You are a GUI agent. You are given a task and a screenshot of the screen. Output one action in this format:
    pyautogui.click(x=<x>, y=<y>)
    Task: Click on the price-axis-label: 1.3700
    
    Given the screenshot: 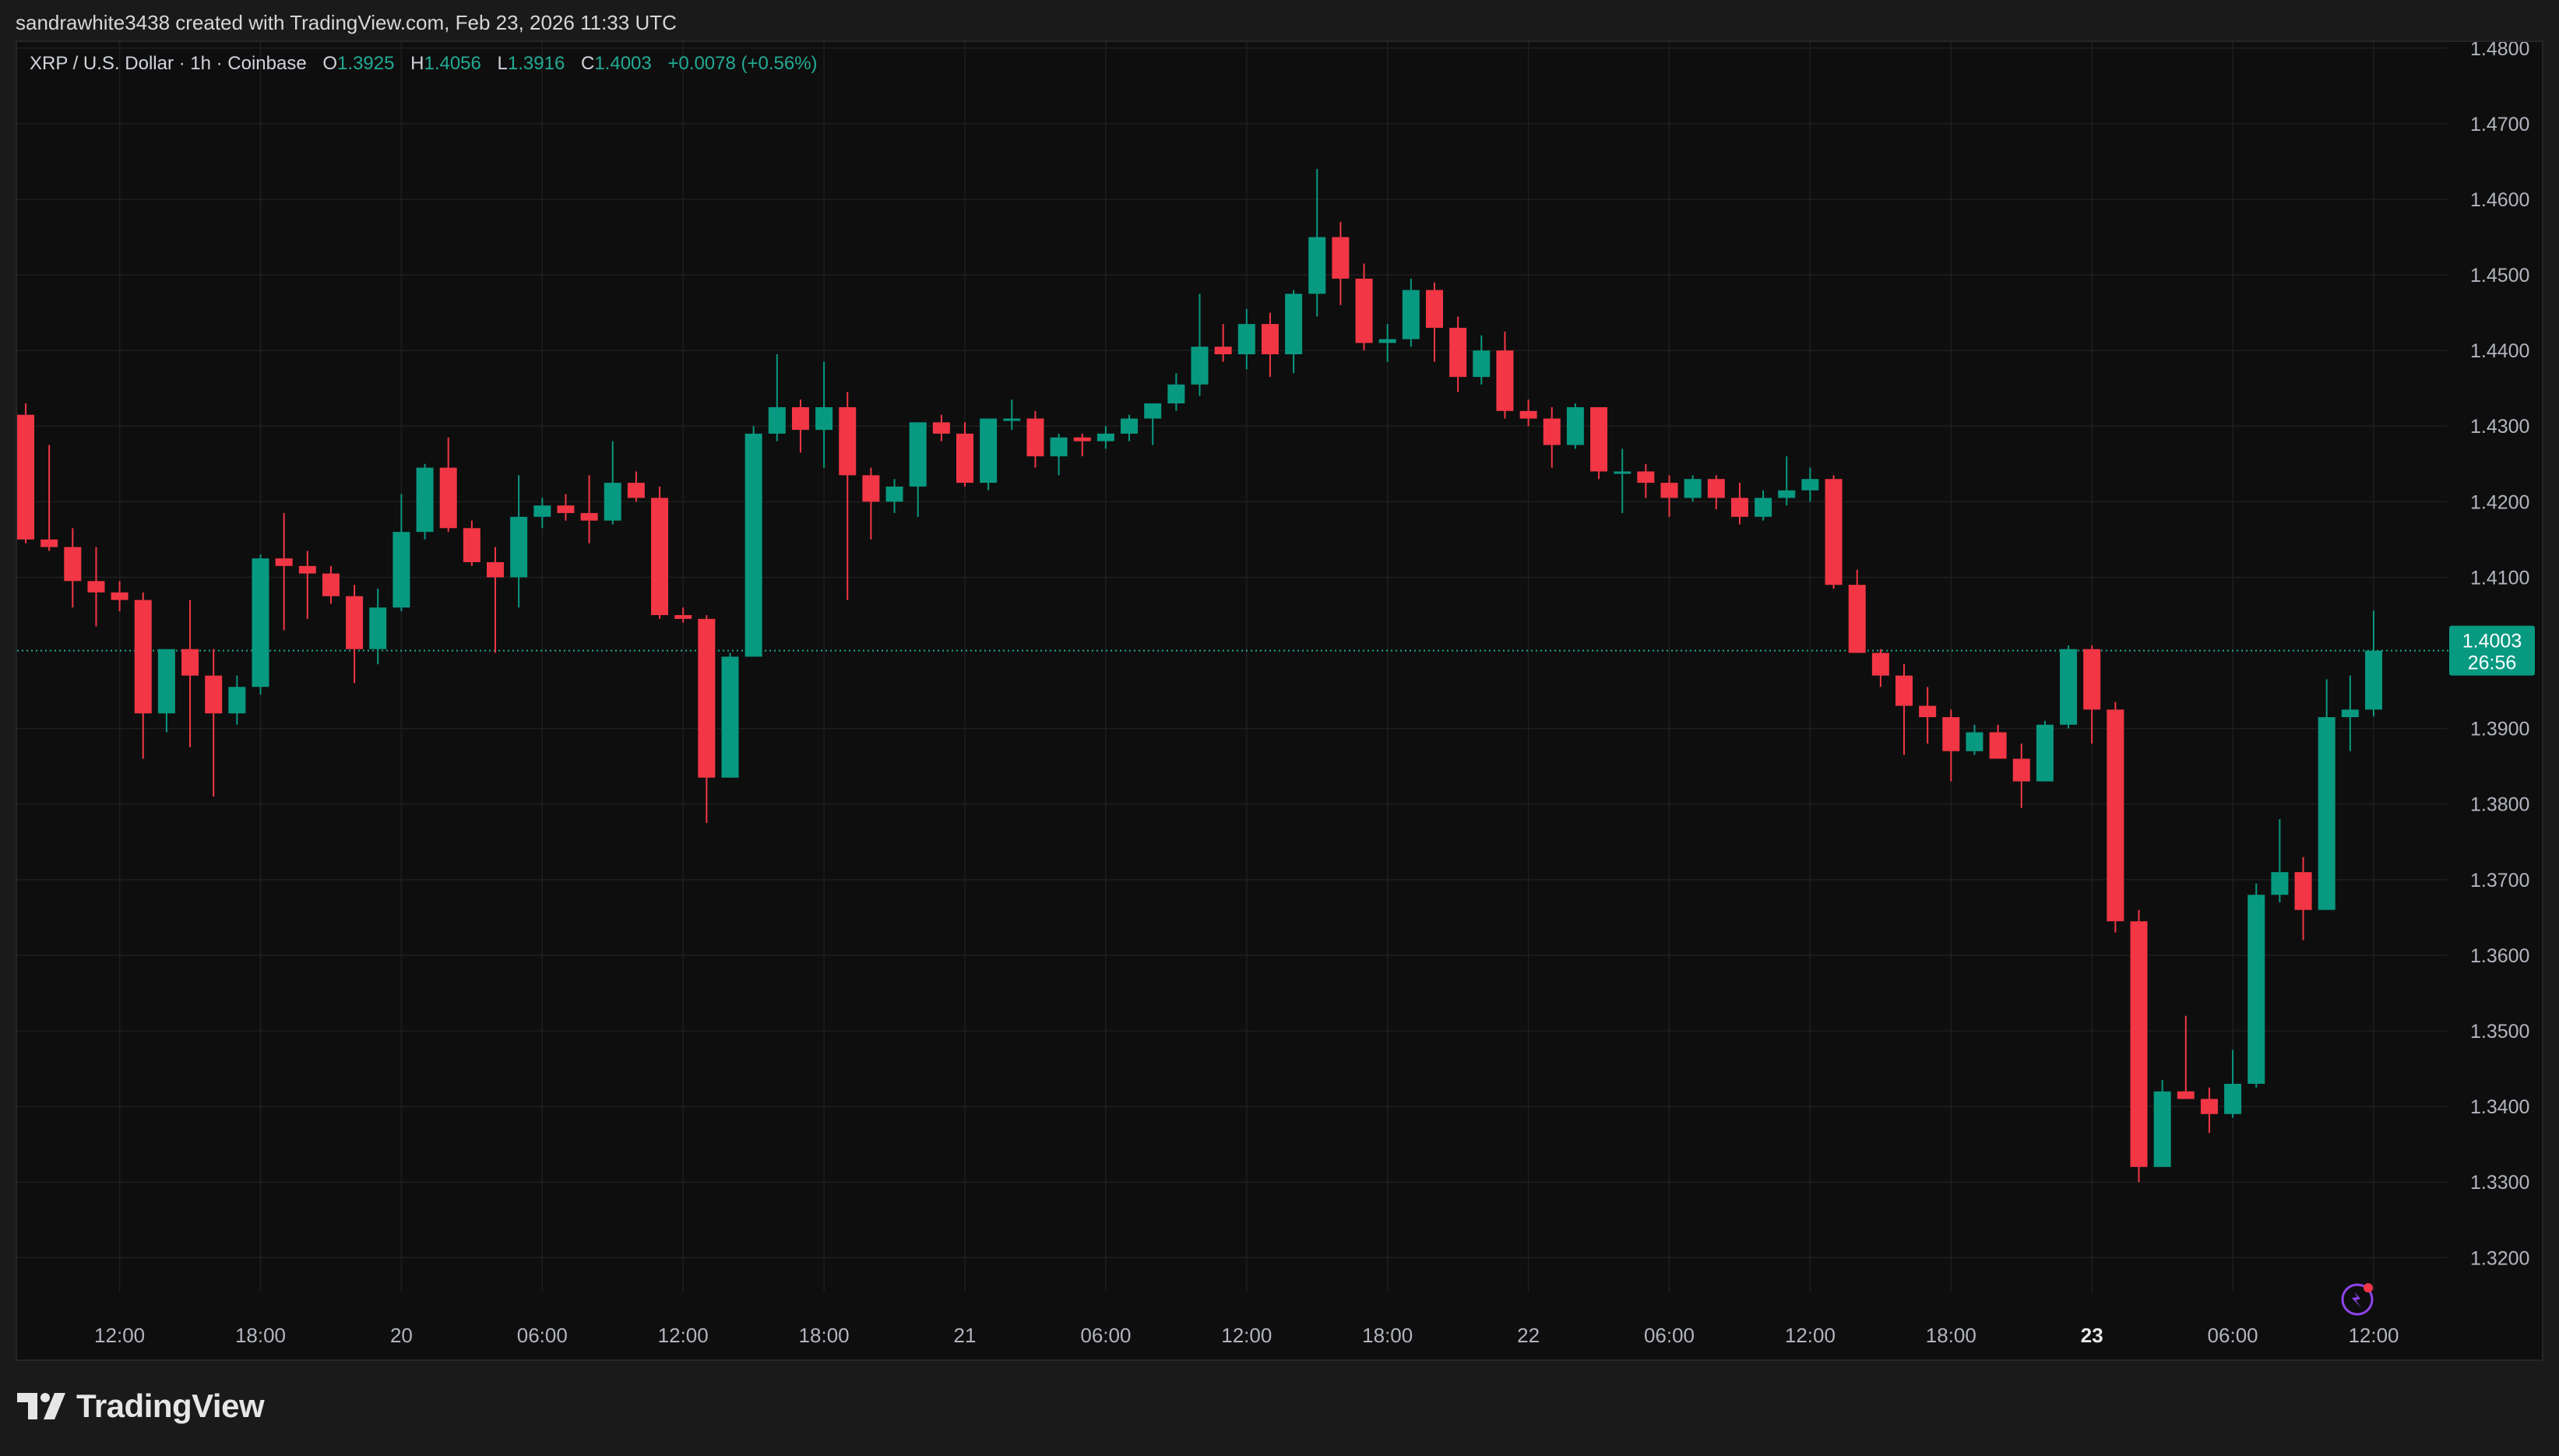 What is the action you would take?
    pyautogui.click(x=2499, y=881)
    